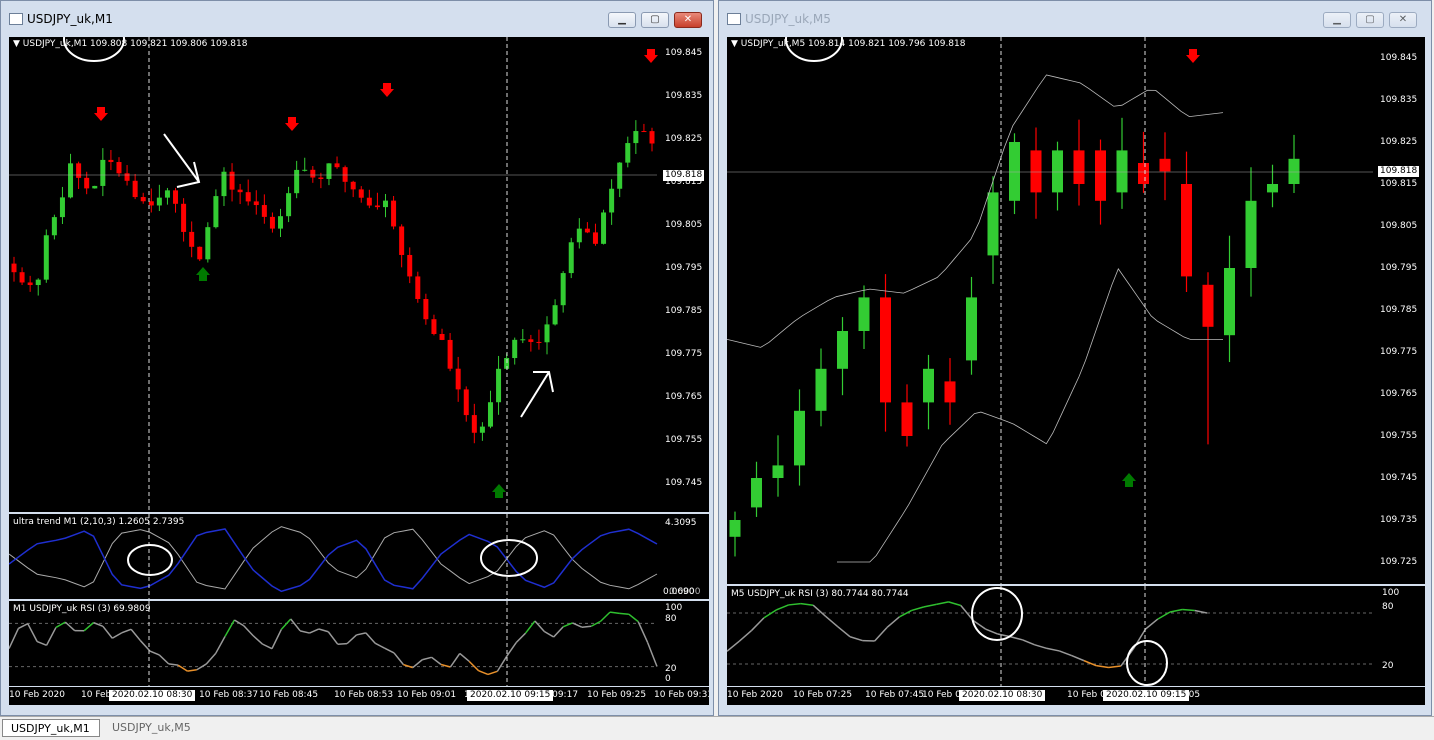  What do you see at coordinates (616, 695) in the screenshot?
I see `time-axis-label: 10 Feb 09:25` at bounding box center [616, 695].